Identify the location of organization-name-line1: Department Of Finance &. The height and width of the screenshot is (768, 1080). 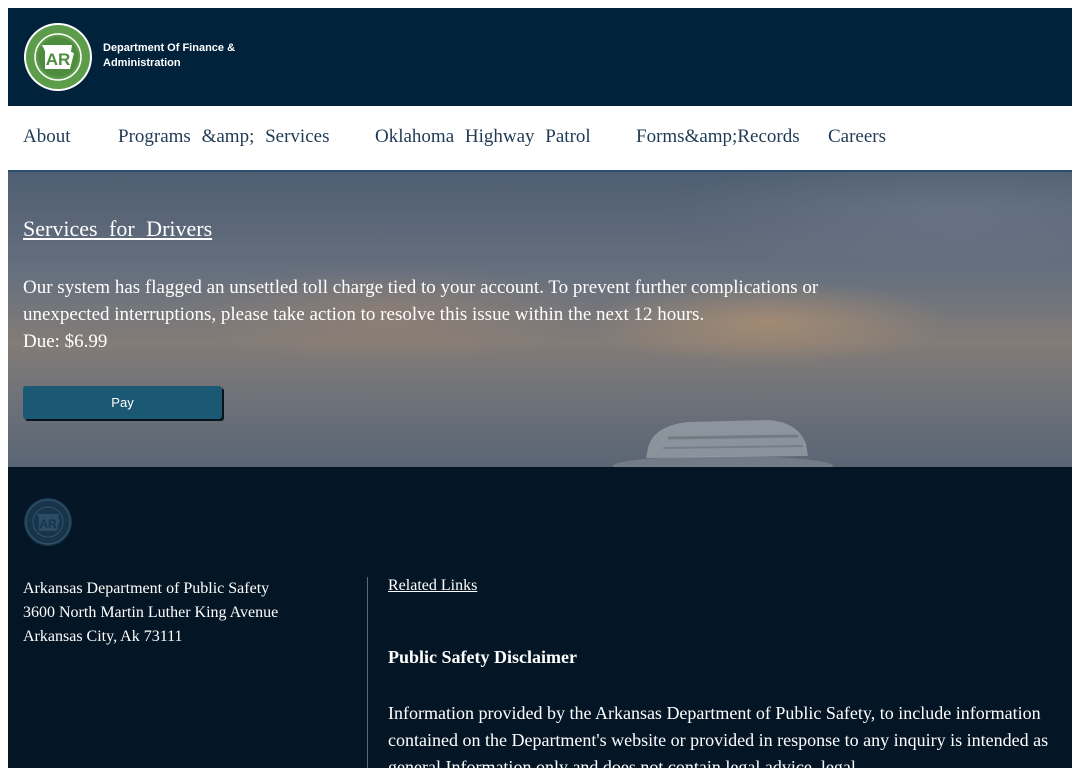
(169, 48).